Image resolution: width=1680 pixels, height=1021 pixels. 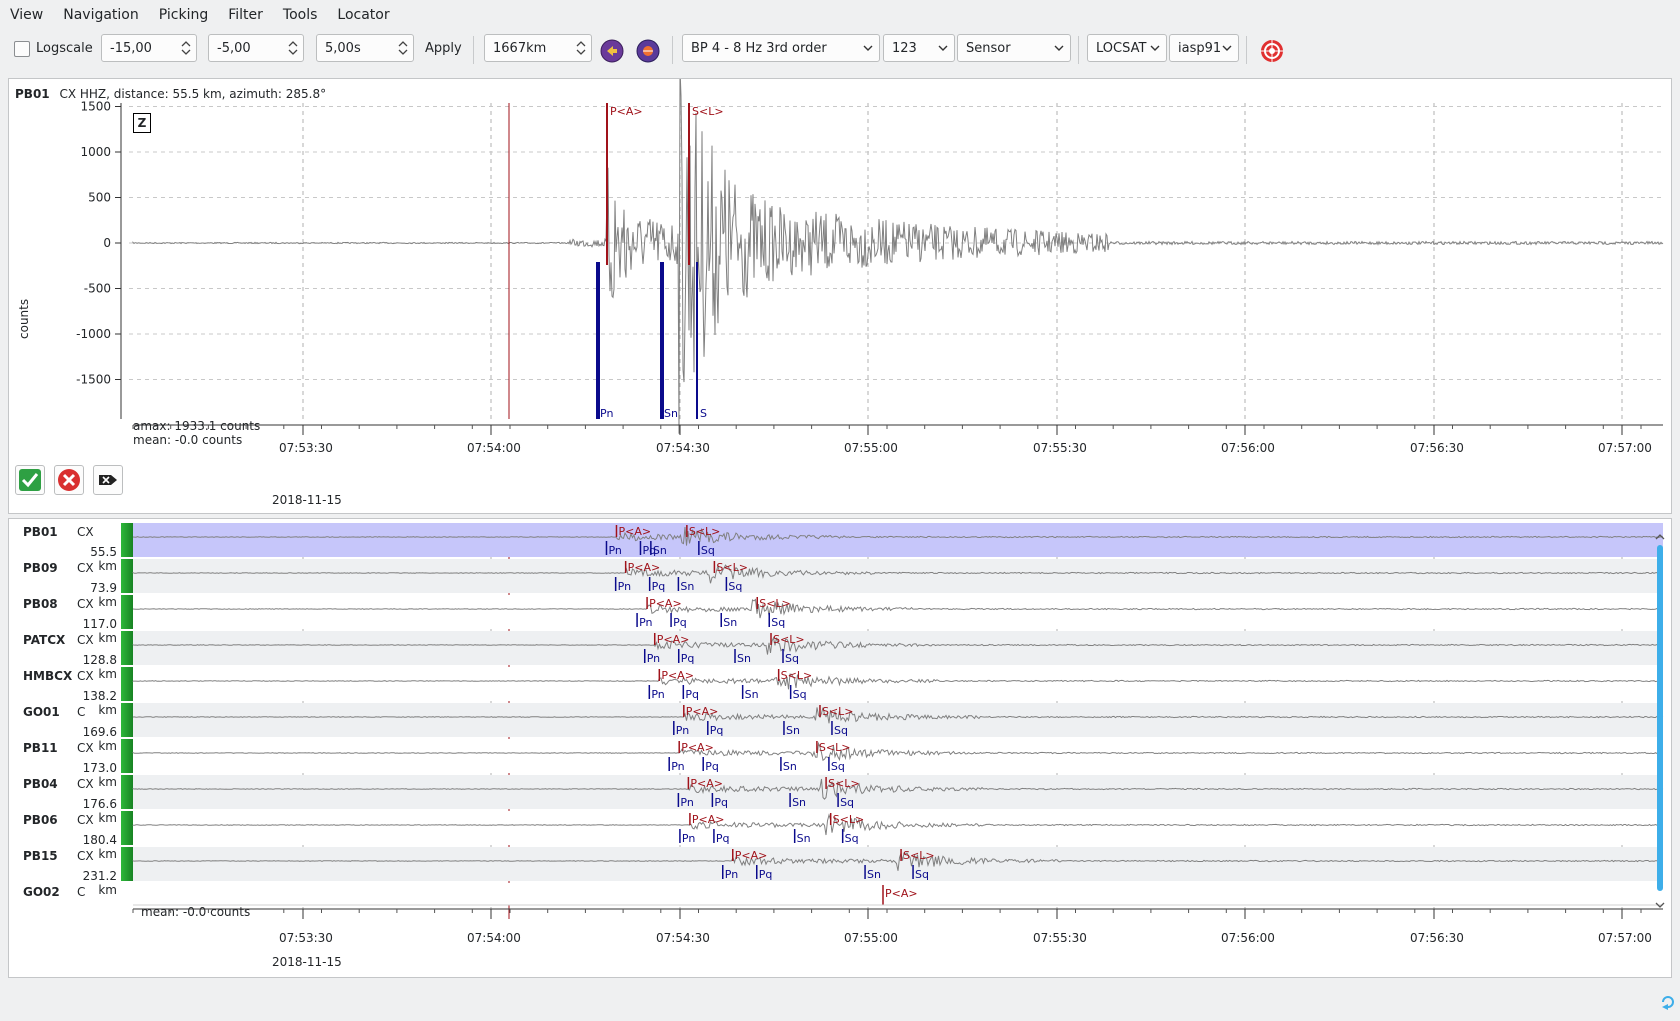 What do you see at coordinates (188, 440) in the screenshot?
I see `mean-label: mean: -0.0 counts` at bounding box center [188, 440].